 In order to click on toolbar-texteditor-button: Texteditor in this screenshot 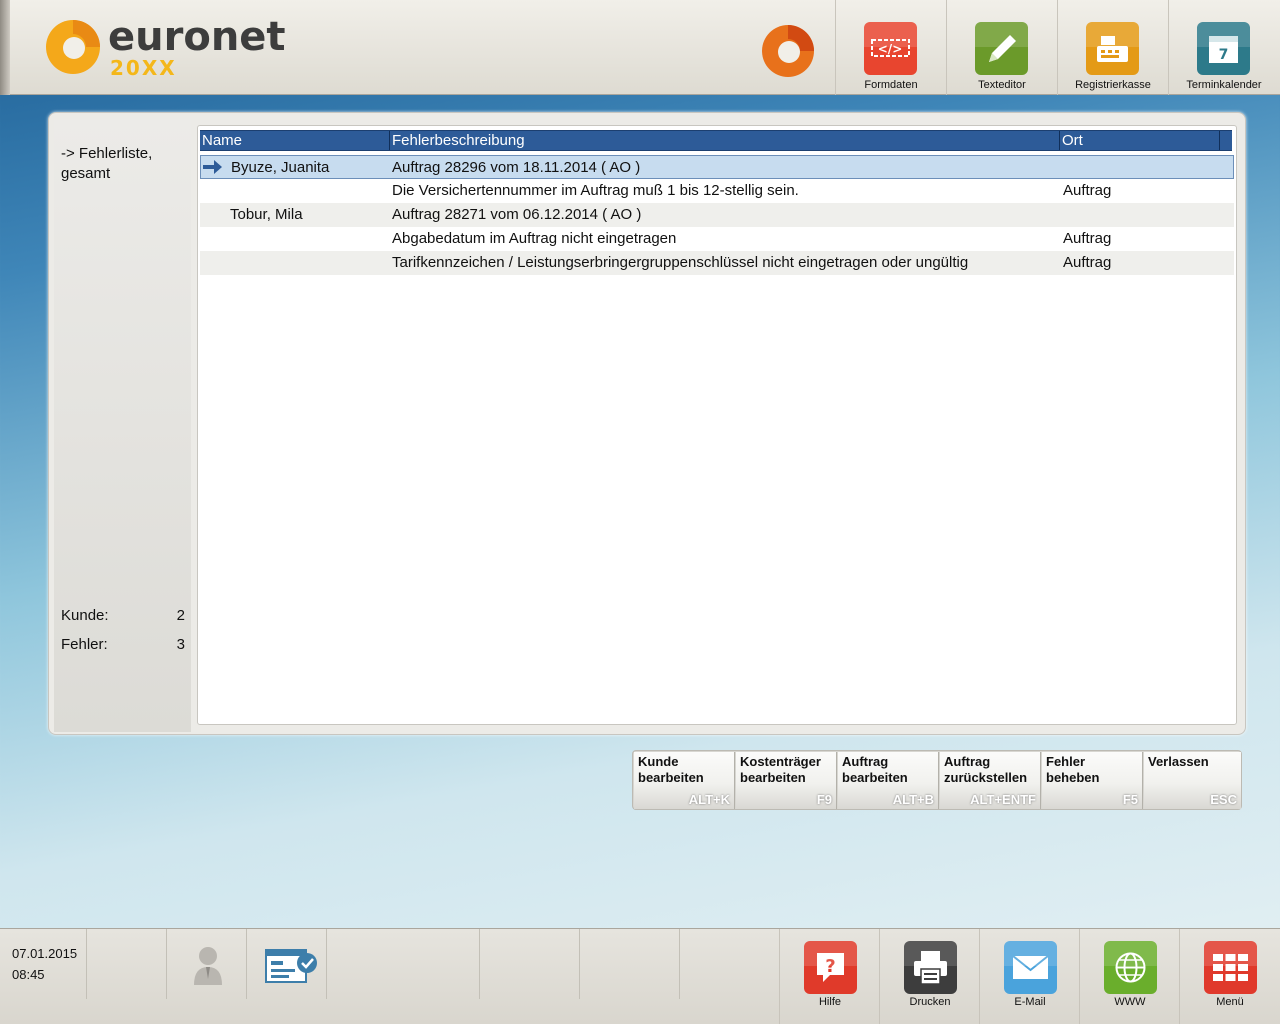, I will do `click(1001, 47)`.